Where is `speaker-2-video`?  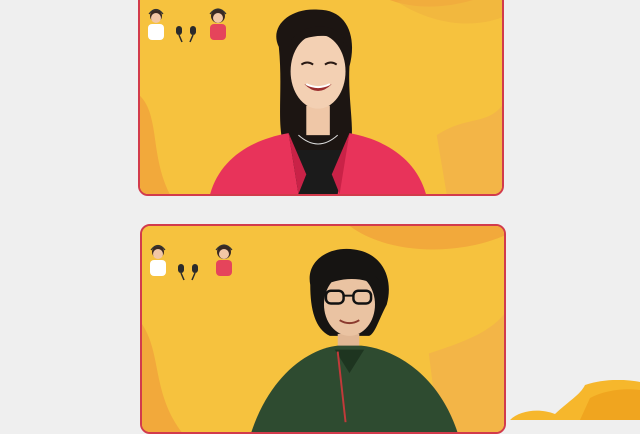
speaker-2-video is located at coordinates (354, 340).